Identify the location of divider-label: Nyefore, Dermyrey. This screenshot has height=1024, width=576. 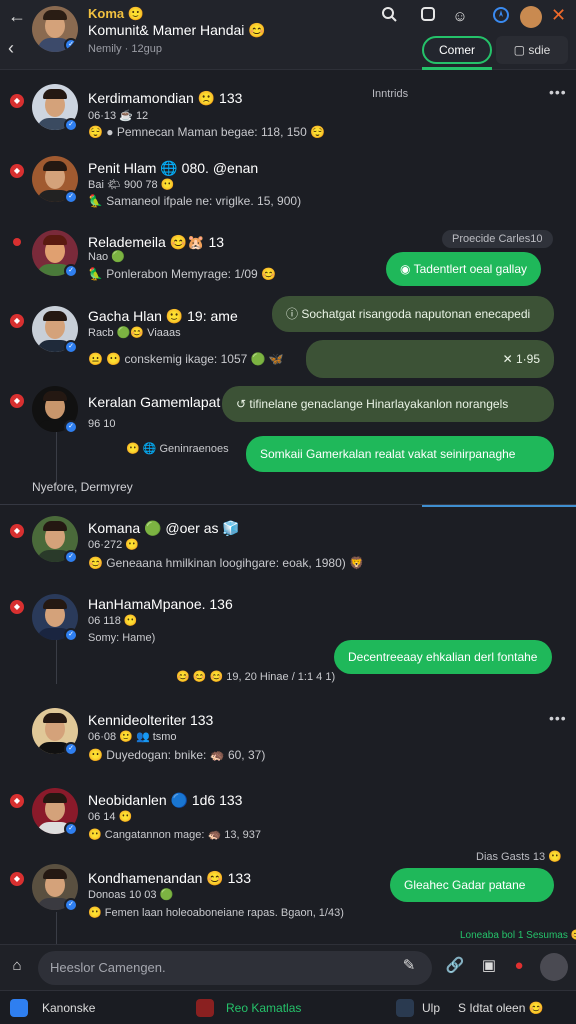
(82, 487).